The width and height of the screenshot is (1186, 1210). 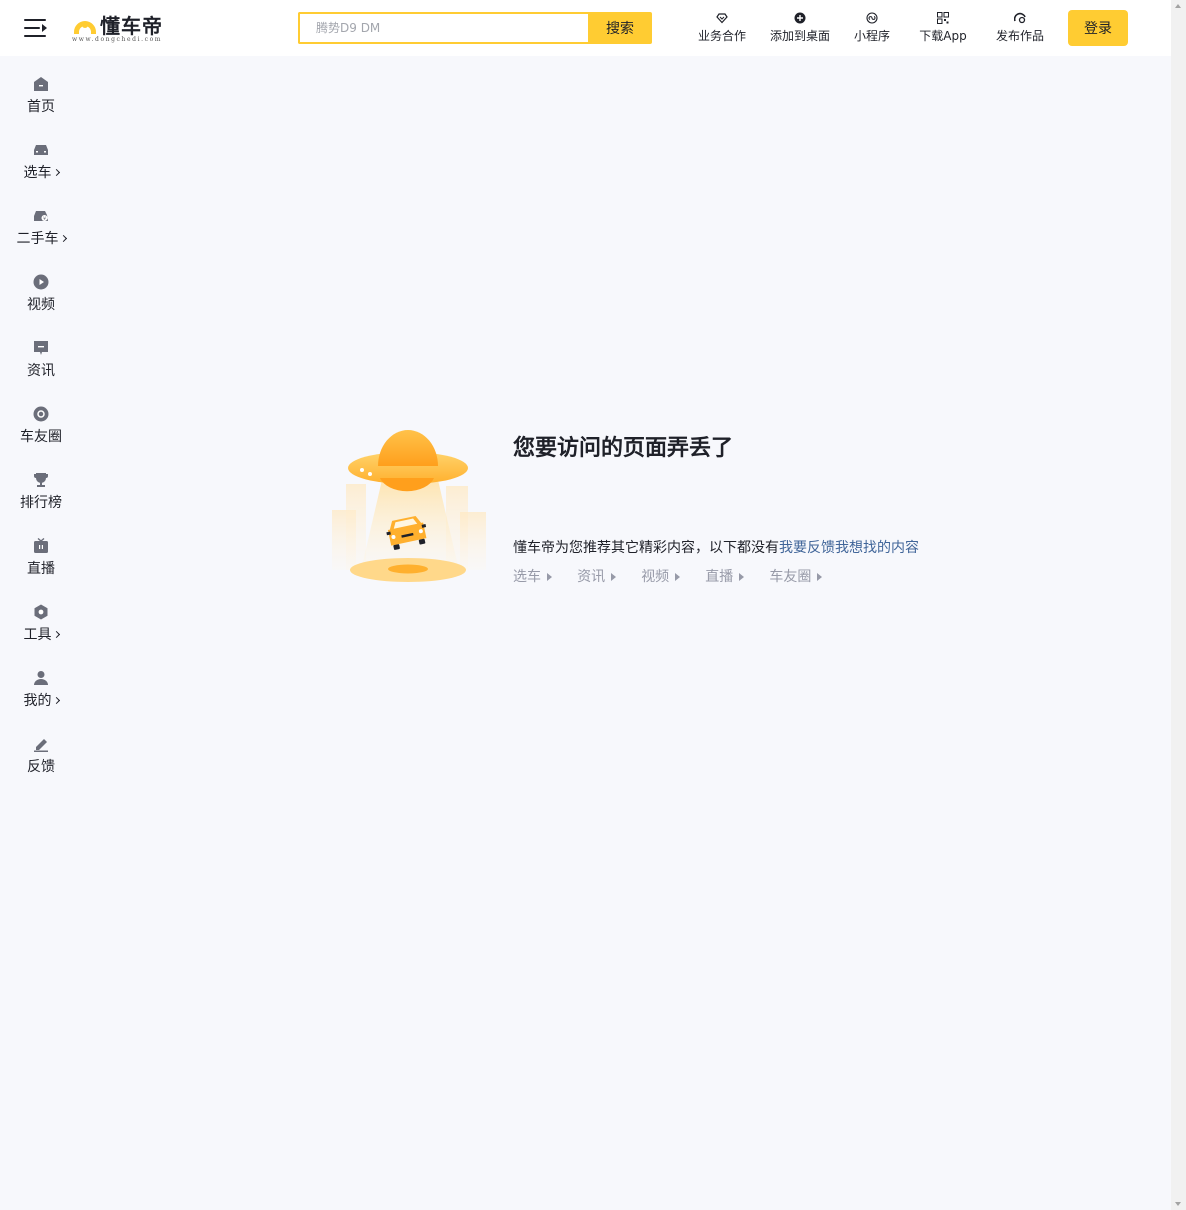 I want to click on home-icon, so click(x=41, y=84).